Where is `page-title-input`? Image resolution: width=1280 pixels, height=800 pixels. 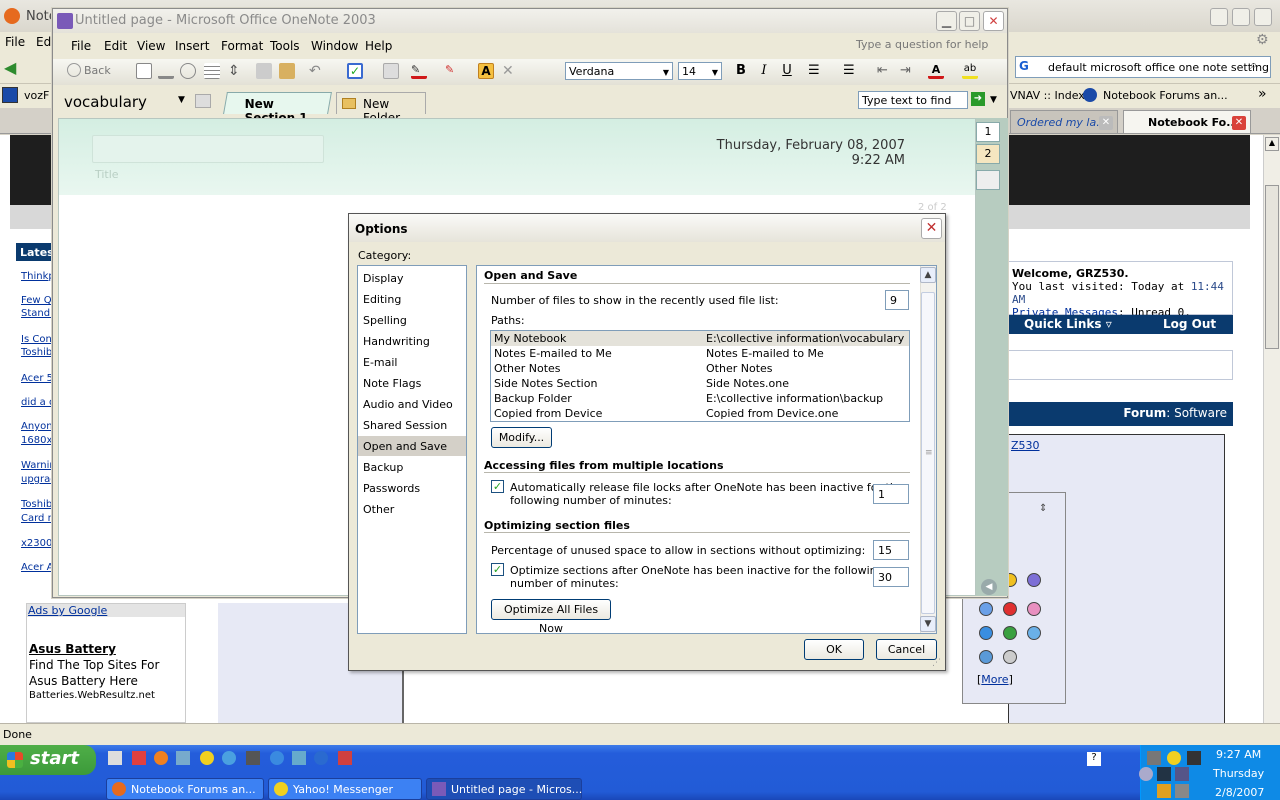 page-title-input is located at coordinates (208, 149).